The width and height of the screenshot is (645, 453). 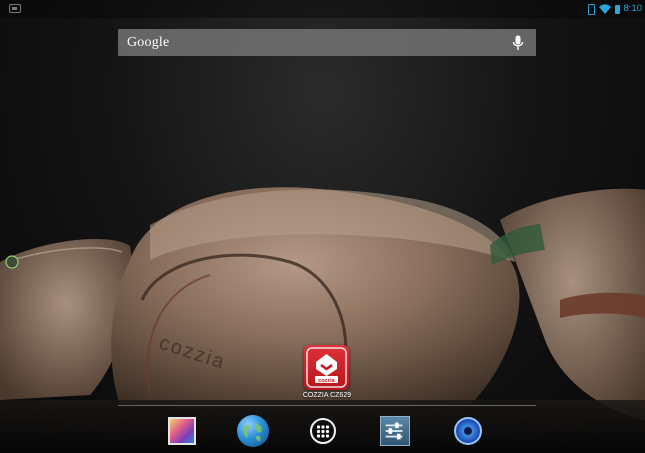 I want to click on settings-icon, so click(x=395, y=431).